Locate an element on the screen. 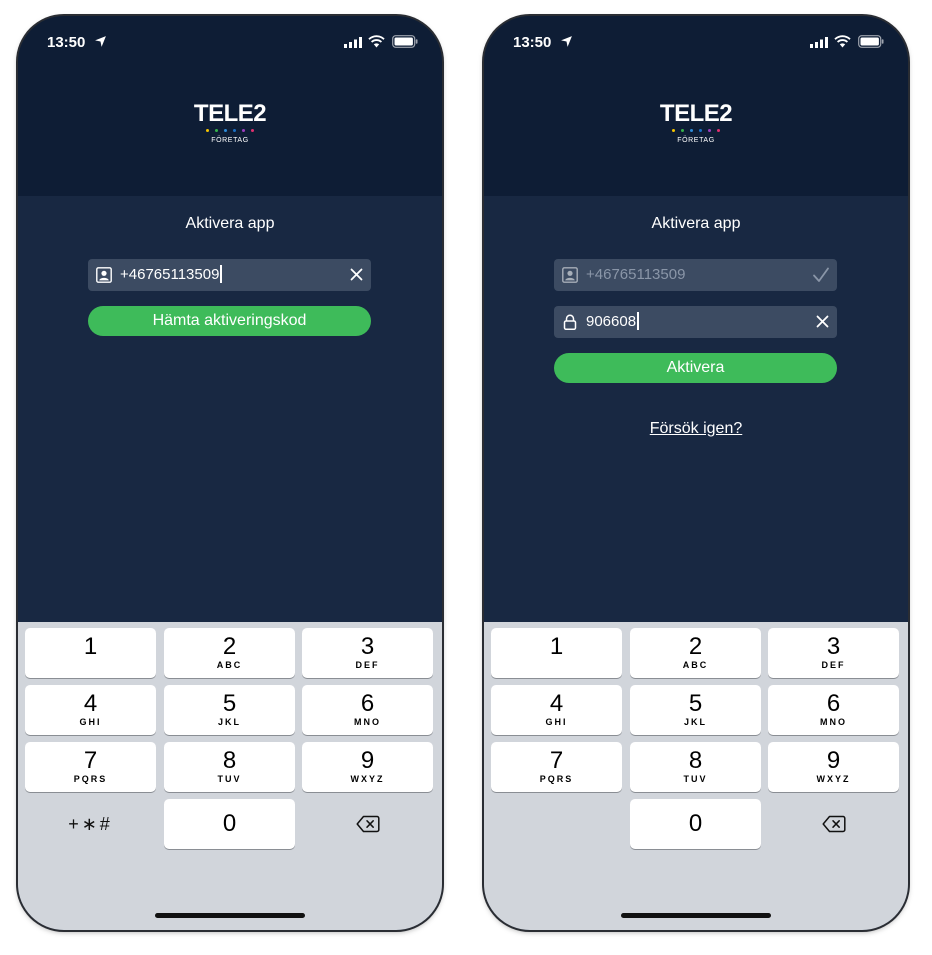  checkmark-icon is located at coordinates (821, 274).